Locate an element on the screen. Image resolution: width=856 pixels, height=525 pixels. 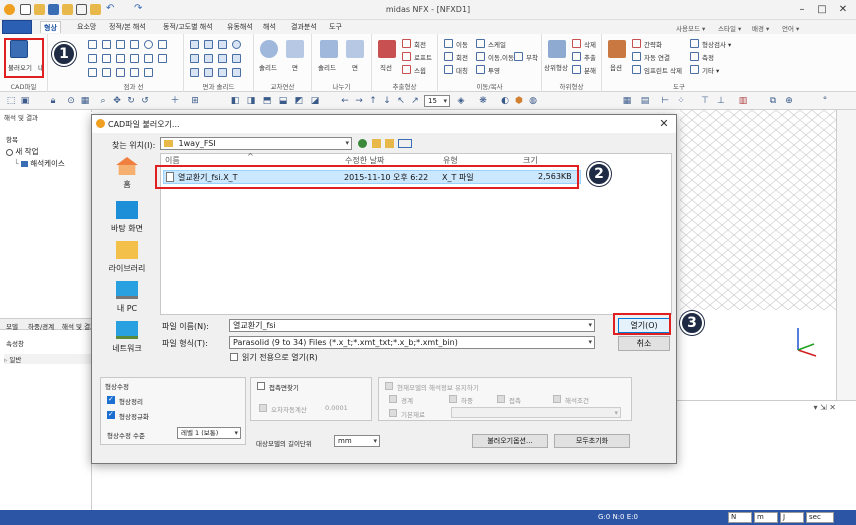
torus-icon is located at coordinates (194, 58).